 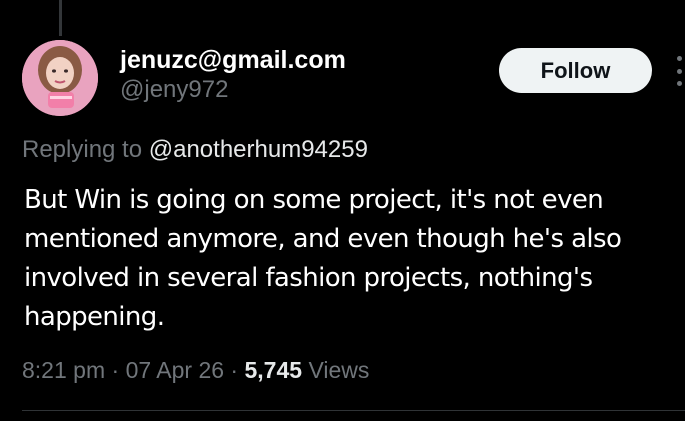 I want to click on tweet-date: 07 Apr 26, so click(x=175, y=370).